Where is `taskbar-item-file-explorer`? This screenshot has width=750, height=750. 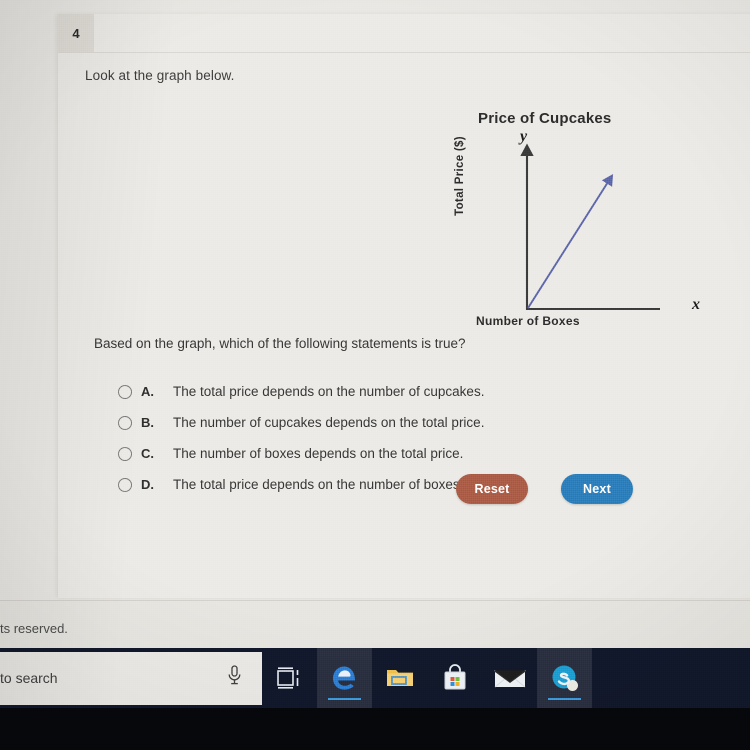
taskbar-item-file-explorer is located at coordinates (399, 678).